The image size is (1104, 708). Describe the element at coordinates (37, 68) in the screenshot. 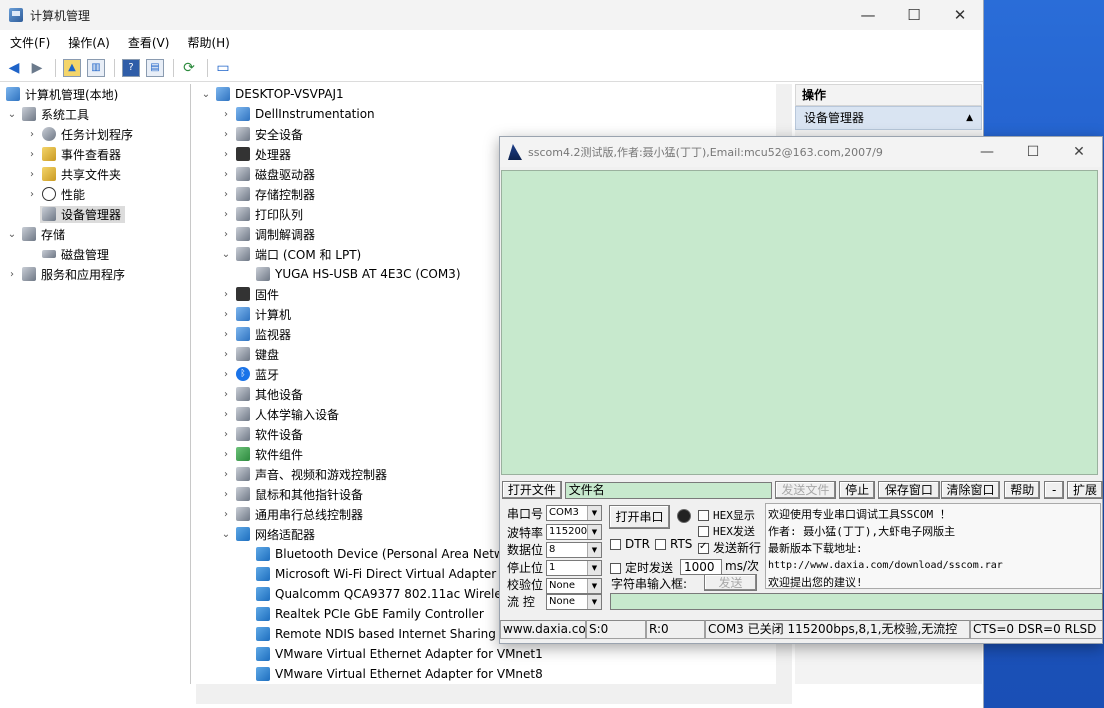

I see `forward-arrow-icon: ▶` at that location.